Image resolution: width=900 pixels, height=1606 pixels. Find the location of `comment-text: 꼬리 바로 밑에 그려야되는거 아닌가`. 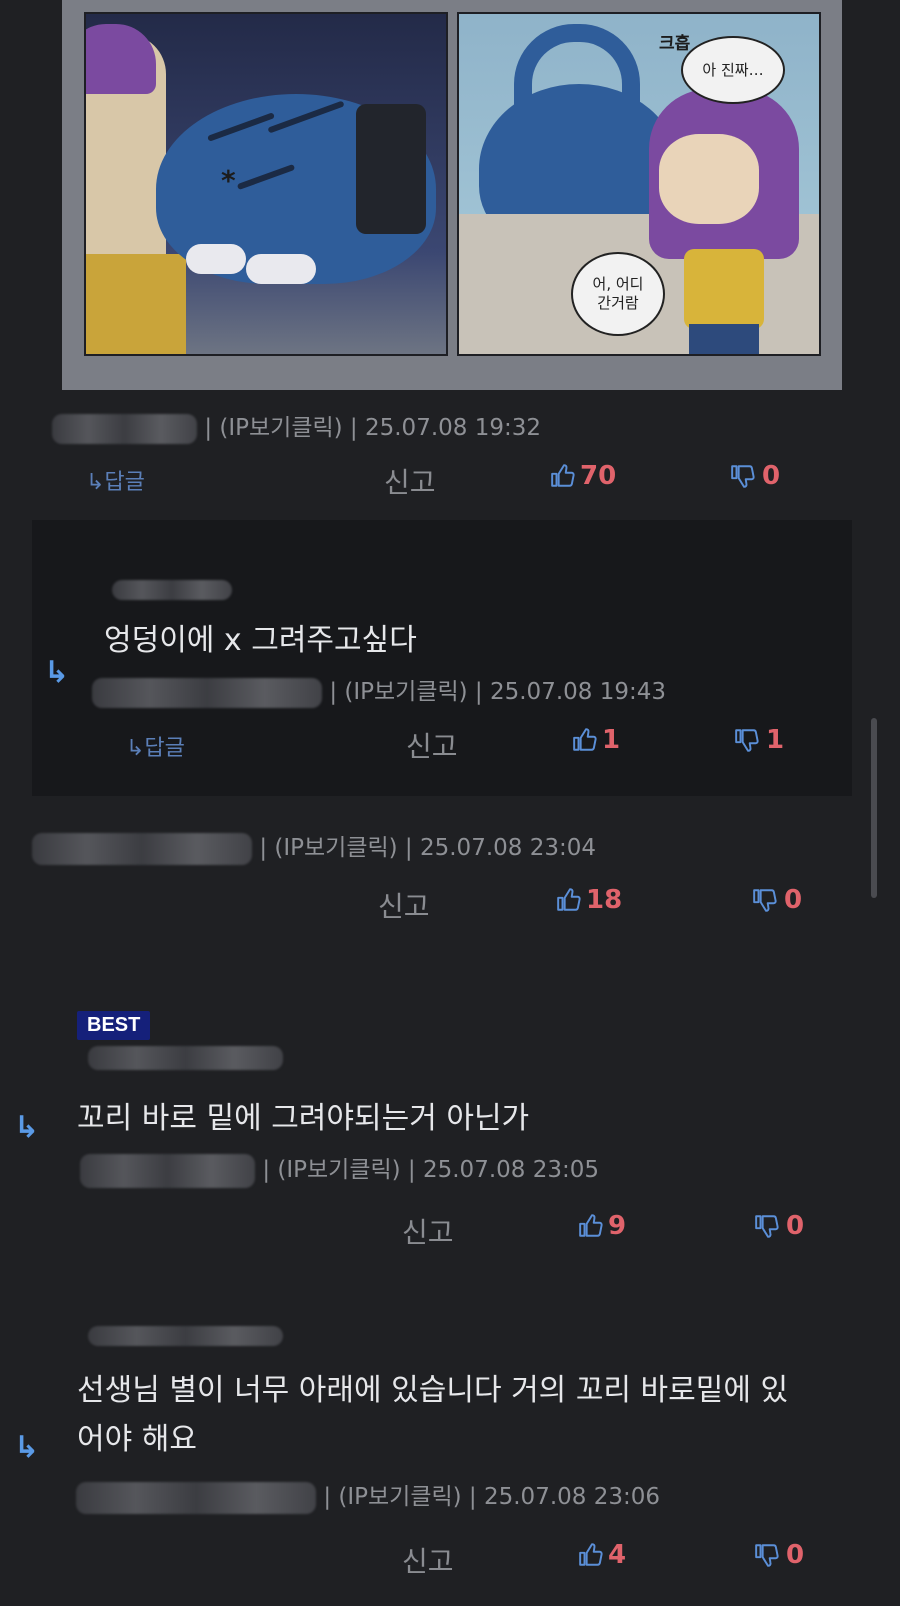

comment-text: 꼬리 바로 밑에 그려야되는거 아닌가 is located at coordinates (303, 1118).